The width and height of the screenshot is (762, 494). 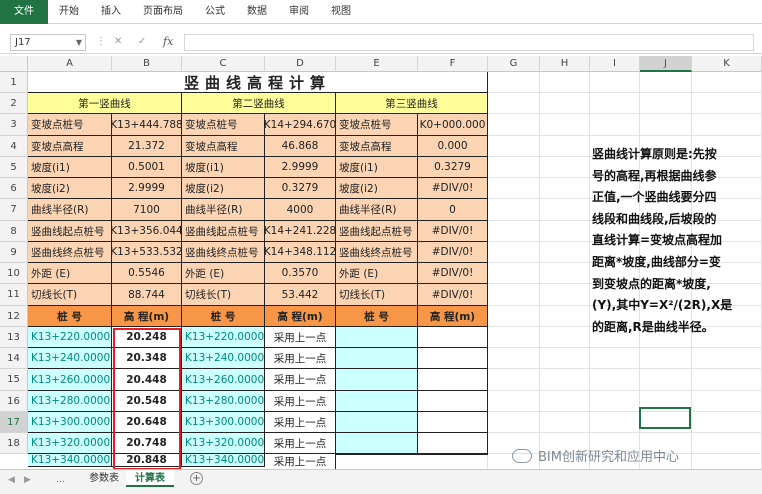 What do you see at coordinates (14, 443) in the screenshot?
I see `row-header-18: 18` at bounding box center [14, 443].